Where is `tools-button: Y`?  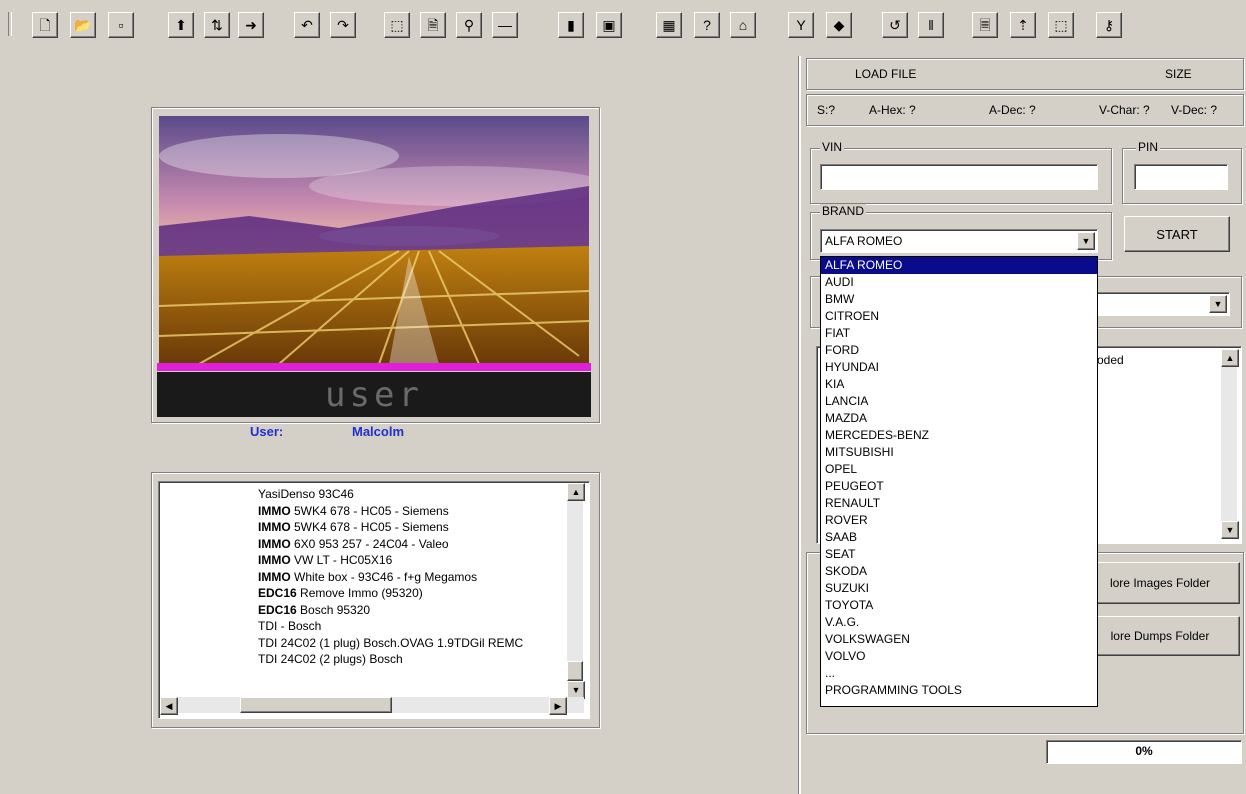
tools-button: Y is located at coordinates (801, 25).